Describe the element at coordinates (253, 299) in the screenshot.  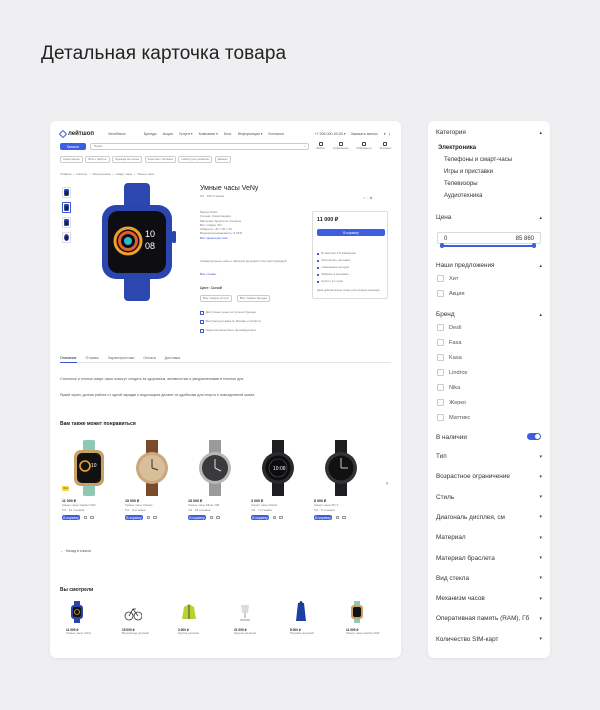
I see `product-link: Все товары бренда` at that location.